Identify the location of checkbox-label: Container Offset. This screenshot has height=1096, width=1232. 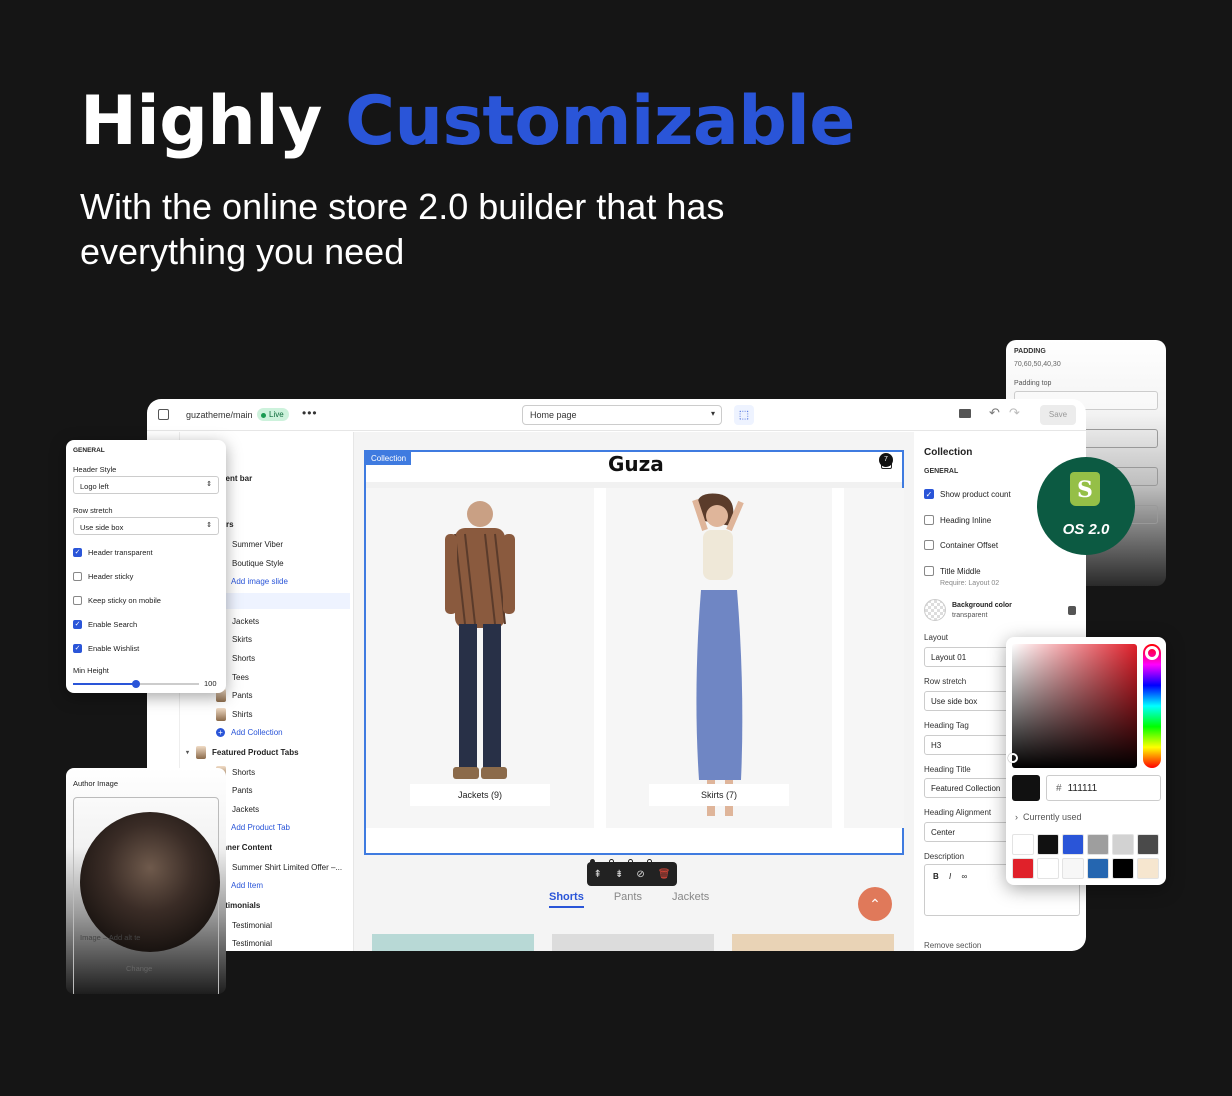
(969, 545).